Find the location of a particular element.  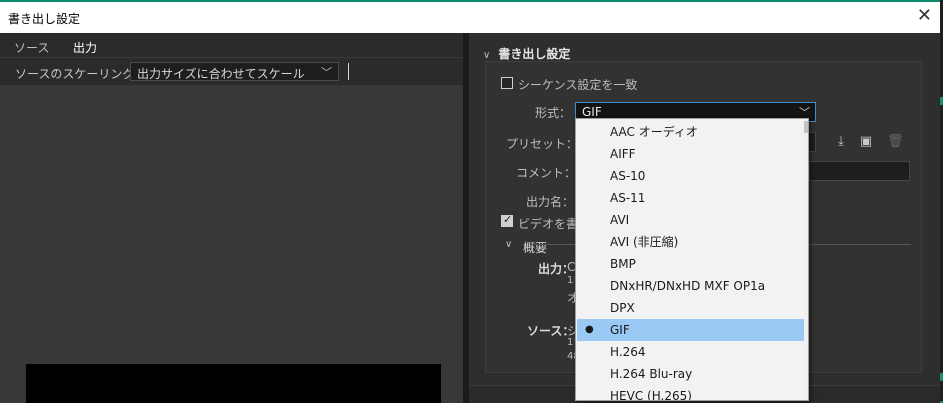

preview-tabs: ソース 出力 is located at coordinates (231, 46).